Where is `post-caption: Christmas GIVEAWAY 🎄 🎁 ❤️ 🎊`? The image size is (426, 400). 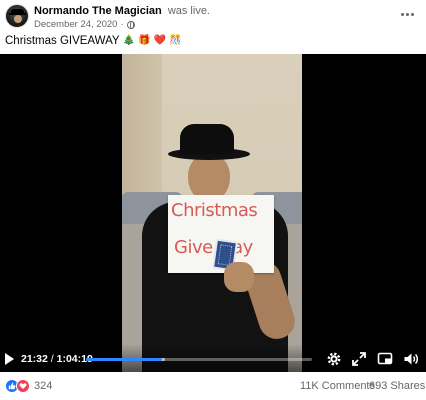 post-caption: Christmas GIVEAWAY 🎄 🎁 ❤️ 🎊 is located at coordinates (93, 41).